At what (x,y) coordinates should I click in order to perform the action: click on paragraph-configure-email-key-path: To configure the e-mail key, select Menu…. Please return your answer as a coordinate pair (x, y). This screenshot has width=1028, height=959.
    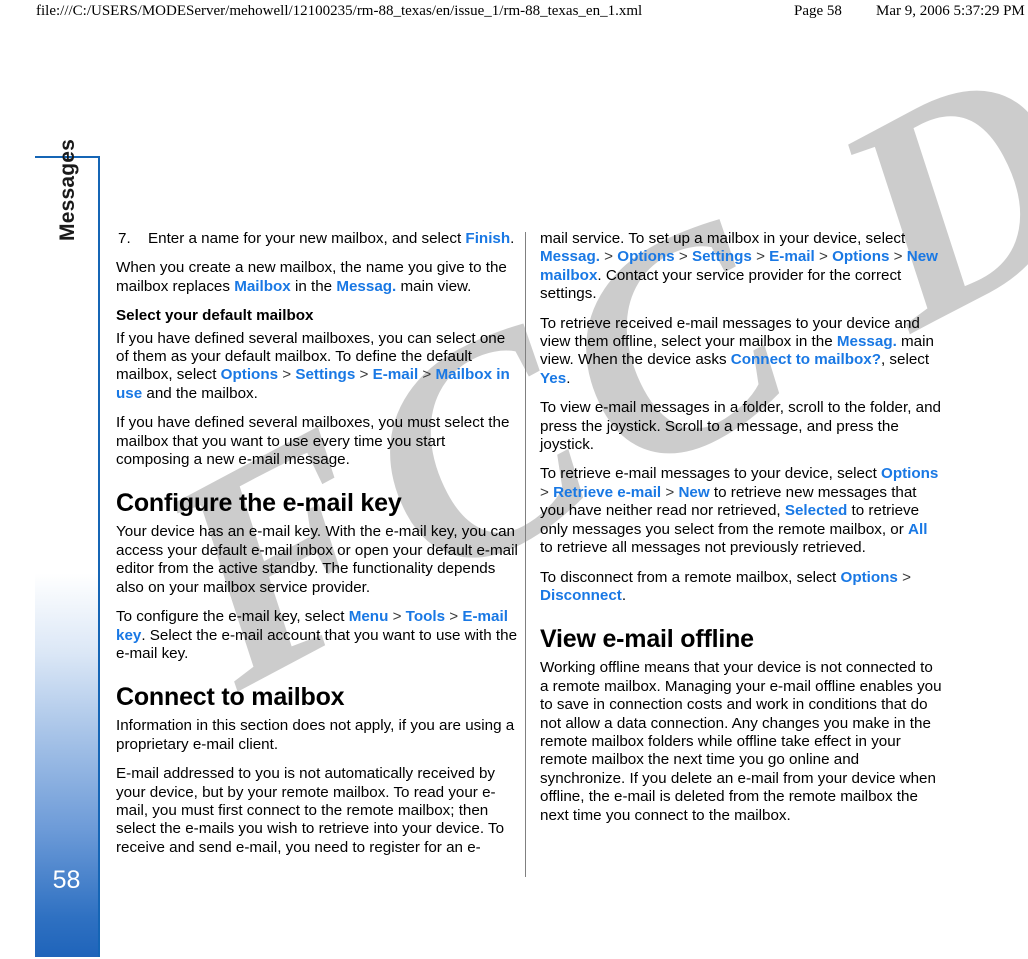
    Looking at the image, I should click on (318, 635).